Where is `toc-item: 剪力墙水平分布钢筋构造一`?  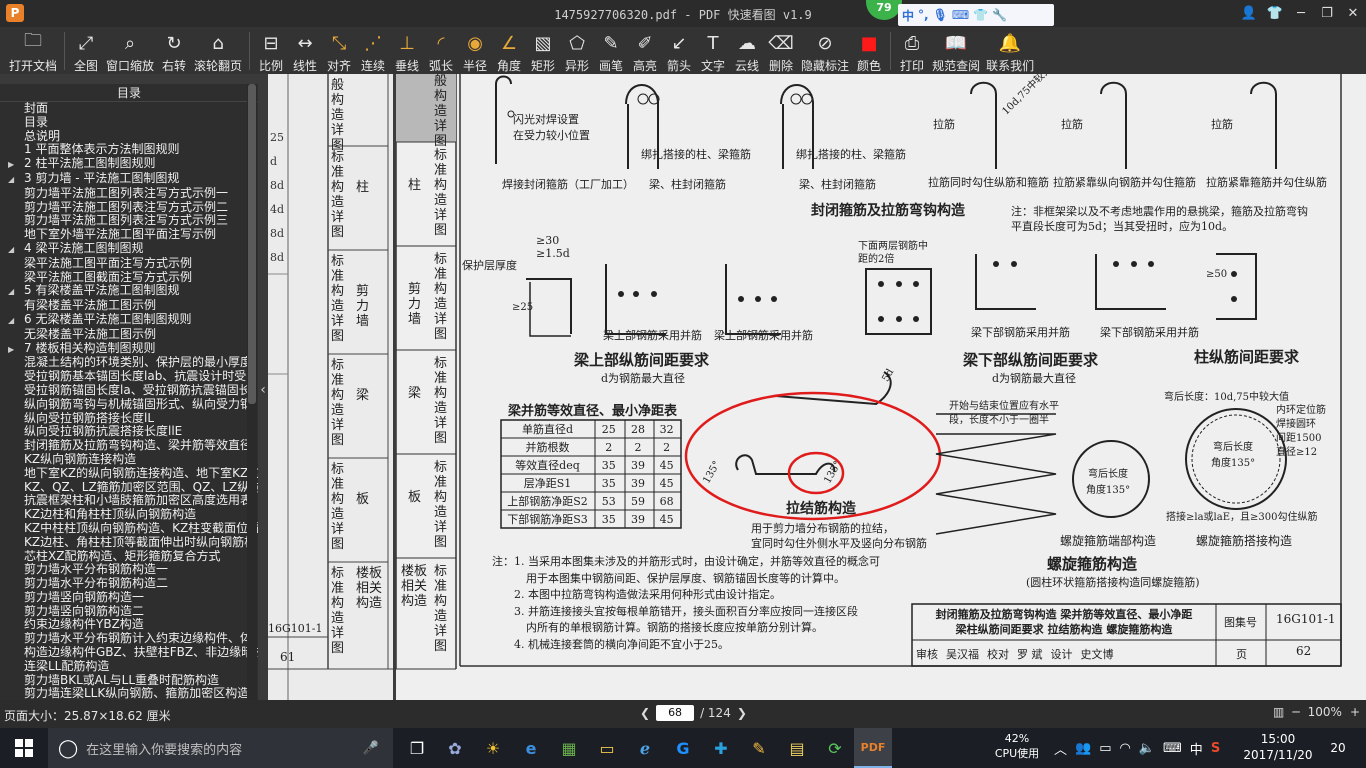
toc-item: 剪力墙水平分布钢筋构造一 is located at coordinates (129, 570).